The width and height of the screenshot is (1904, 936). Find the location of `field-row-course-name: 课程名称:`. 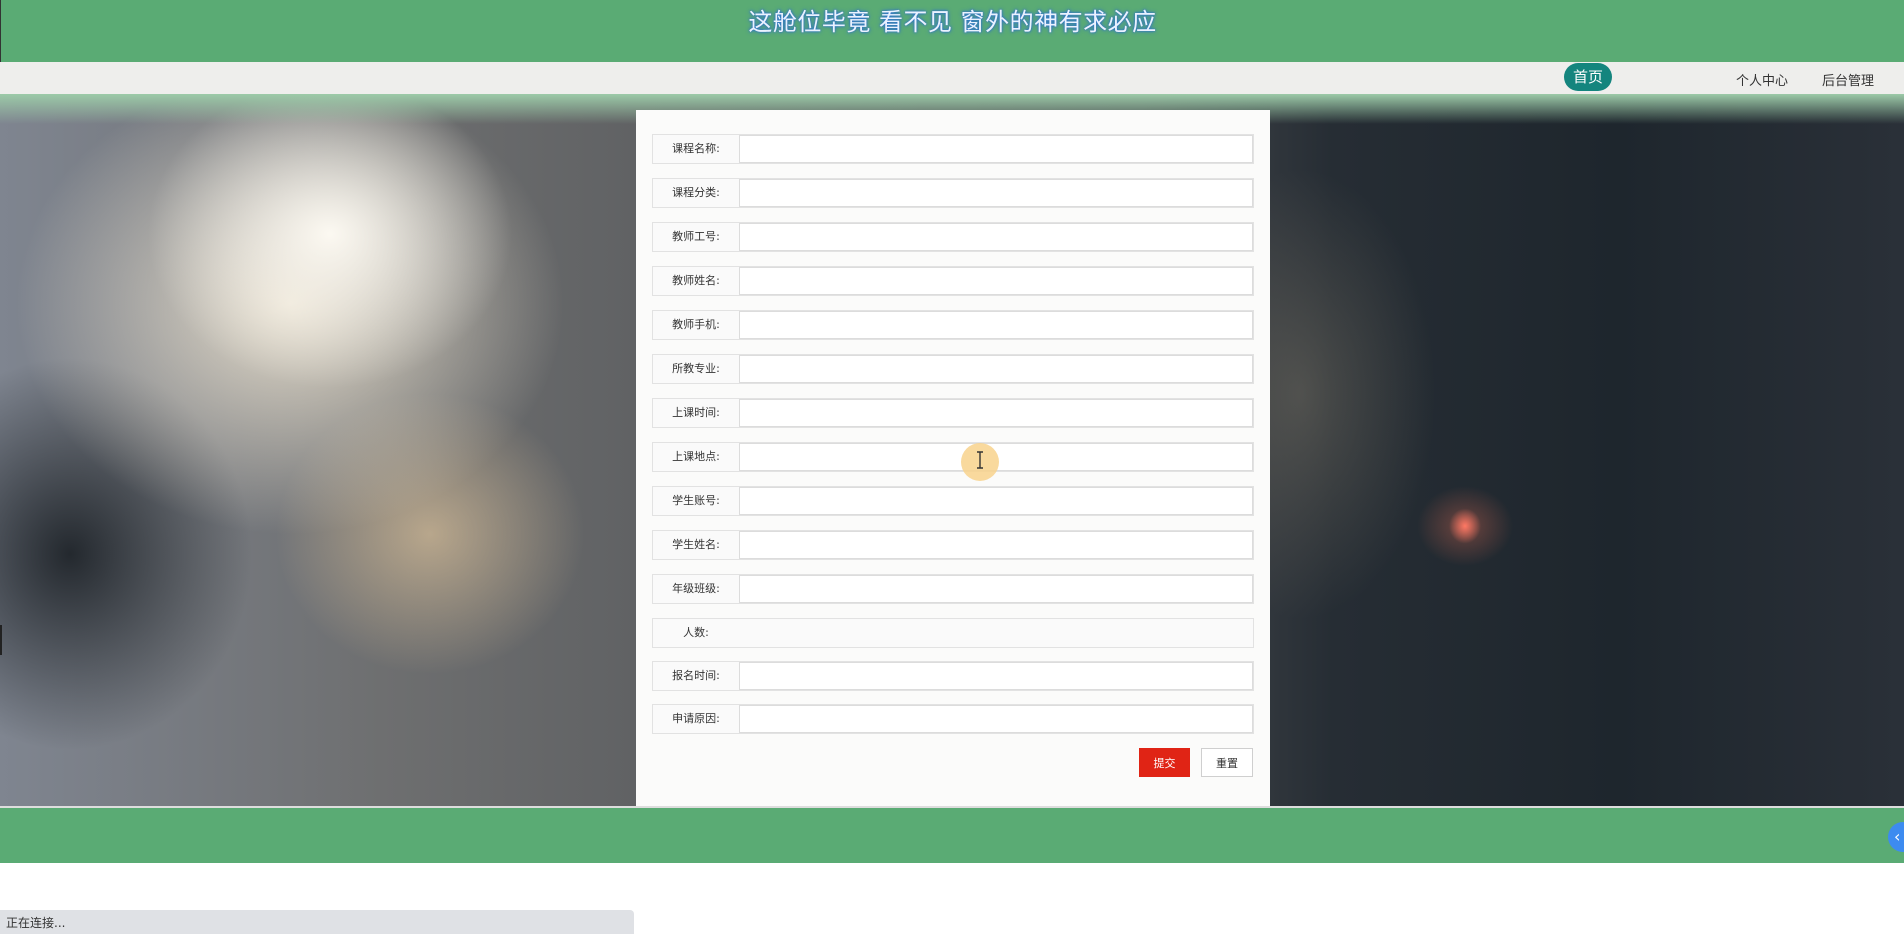

field-row-course-name: 课程名称: is located at coordinates (953, 149).